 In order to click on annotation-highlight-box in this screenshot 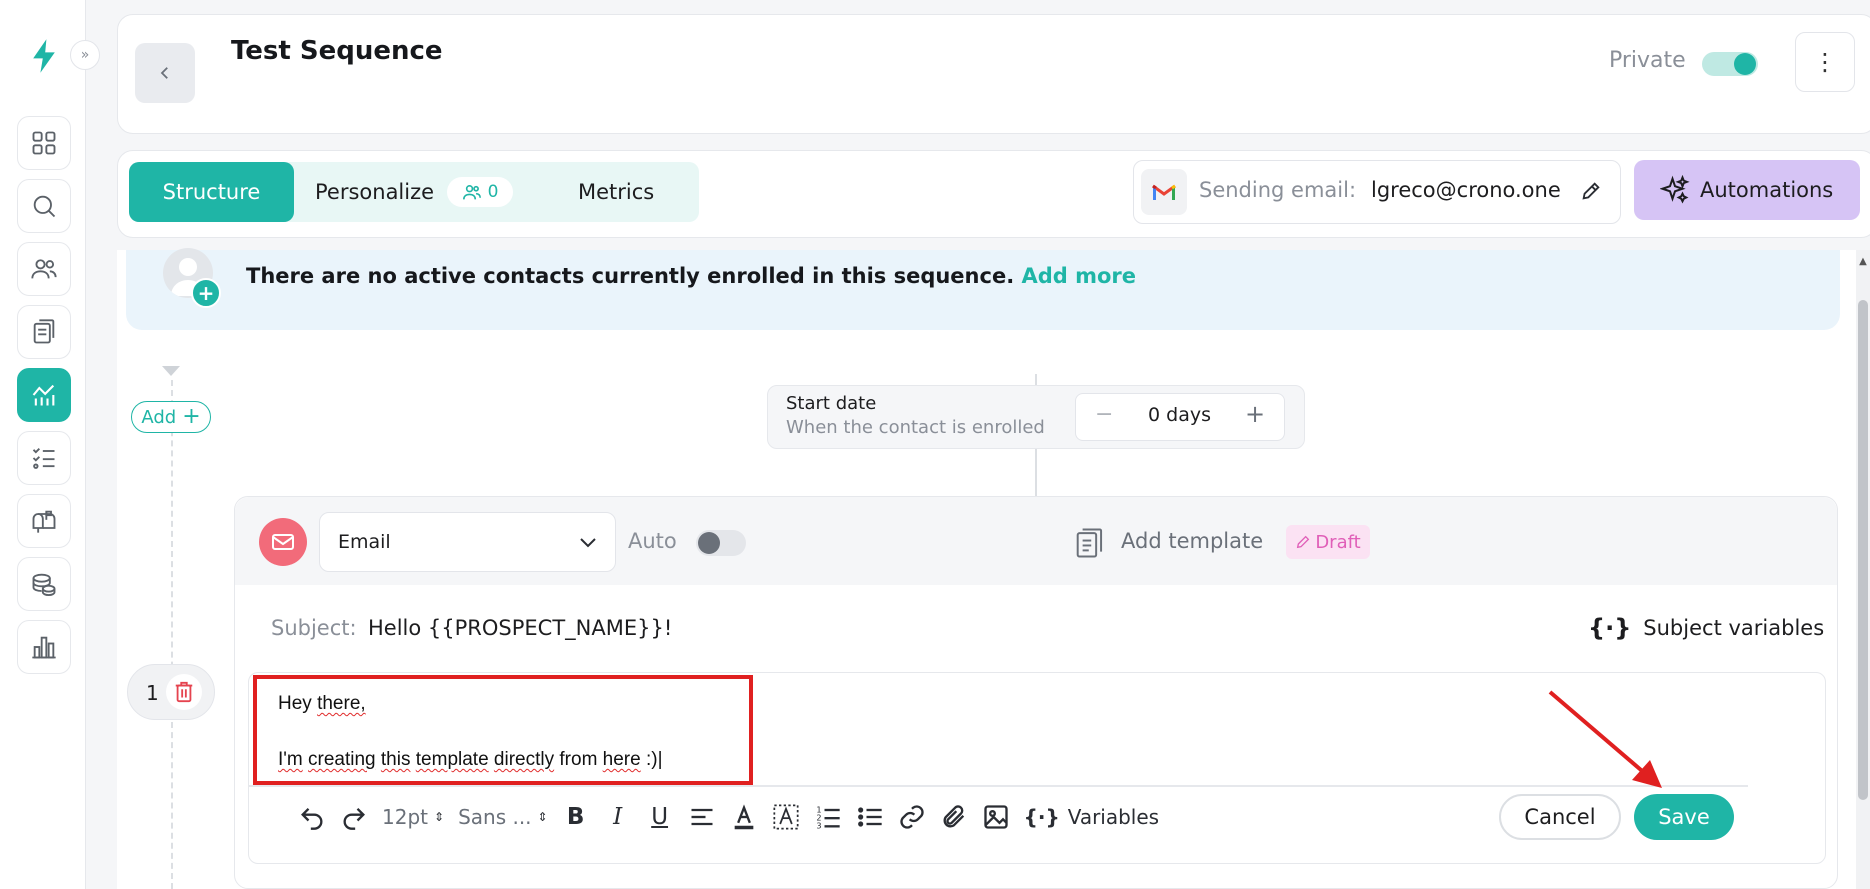, I will do `click(503, 730)`.